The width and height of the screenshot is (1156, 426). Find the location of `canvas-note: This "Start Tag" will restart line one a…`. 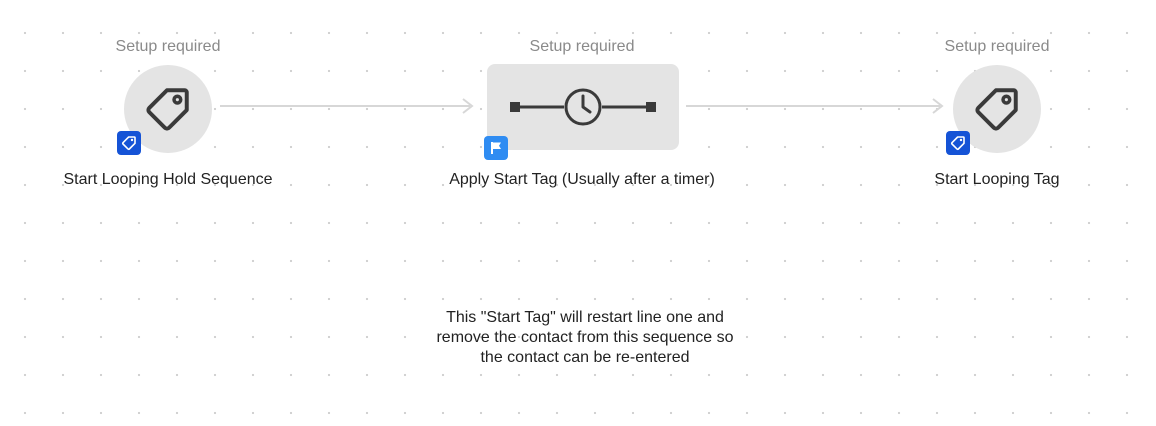

canvas-note: This "Start Tag" will restart line one a… is located at coordinates (585, 338).